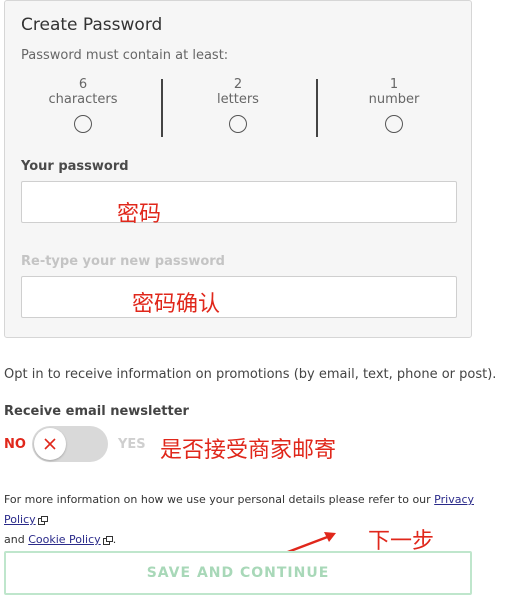 The height and width of the screenshot is (606, 508). What do you see at coordinates (139, 214) in the screenshot?
I see `annotation-password: 密码` at bounding box center [139, 214].